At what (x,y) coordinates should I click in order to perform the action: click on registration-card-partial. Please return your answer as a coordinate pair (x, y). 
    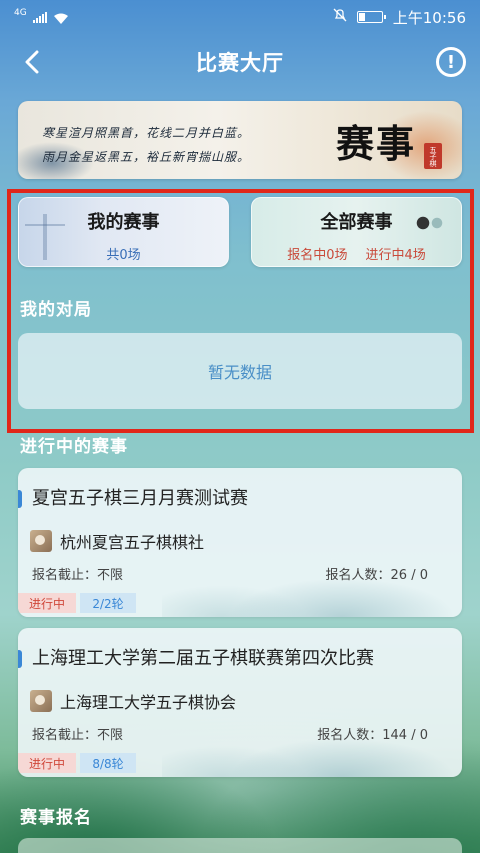
    Looking at the image, I should click on (240, 845).